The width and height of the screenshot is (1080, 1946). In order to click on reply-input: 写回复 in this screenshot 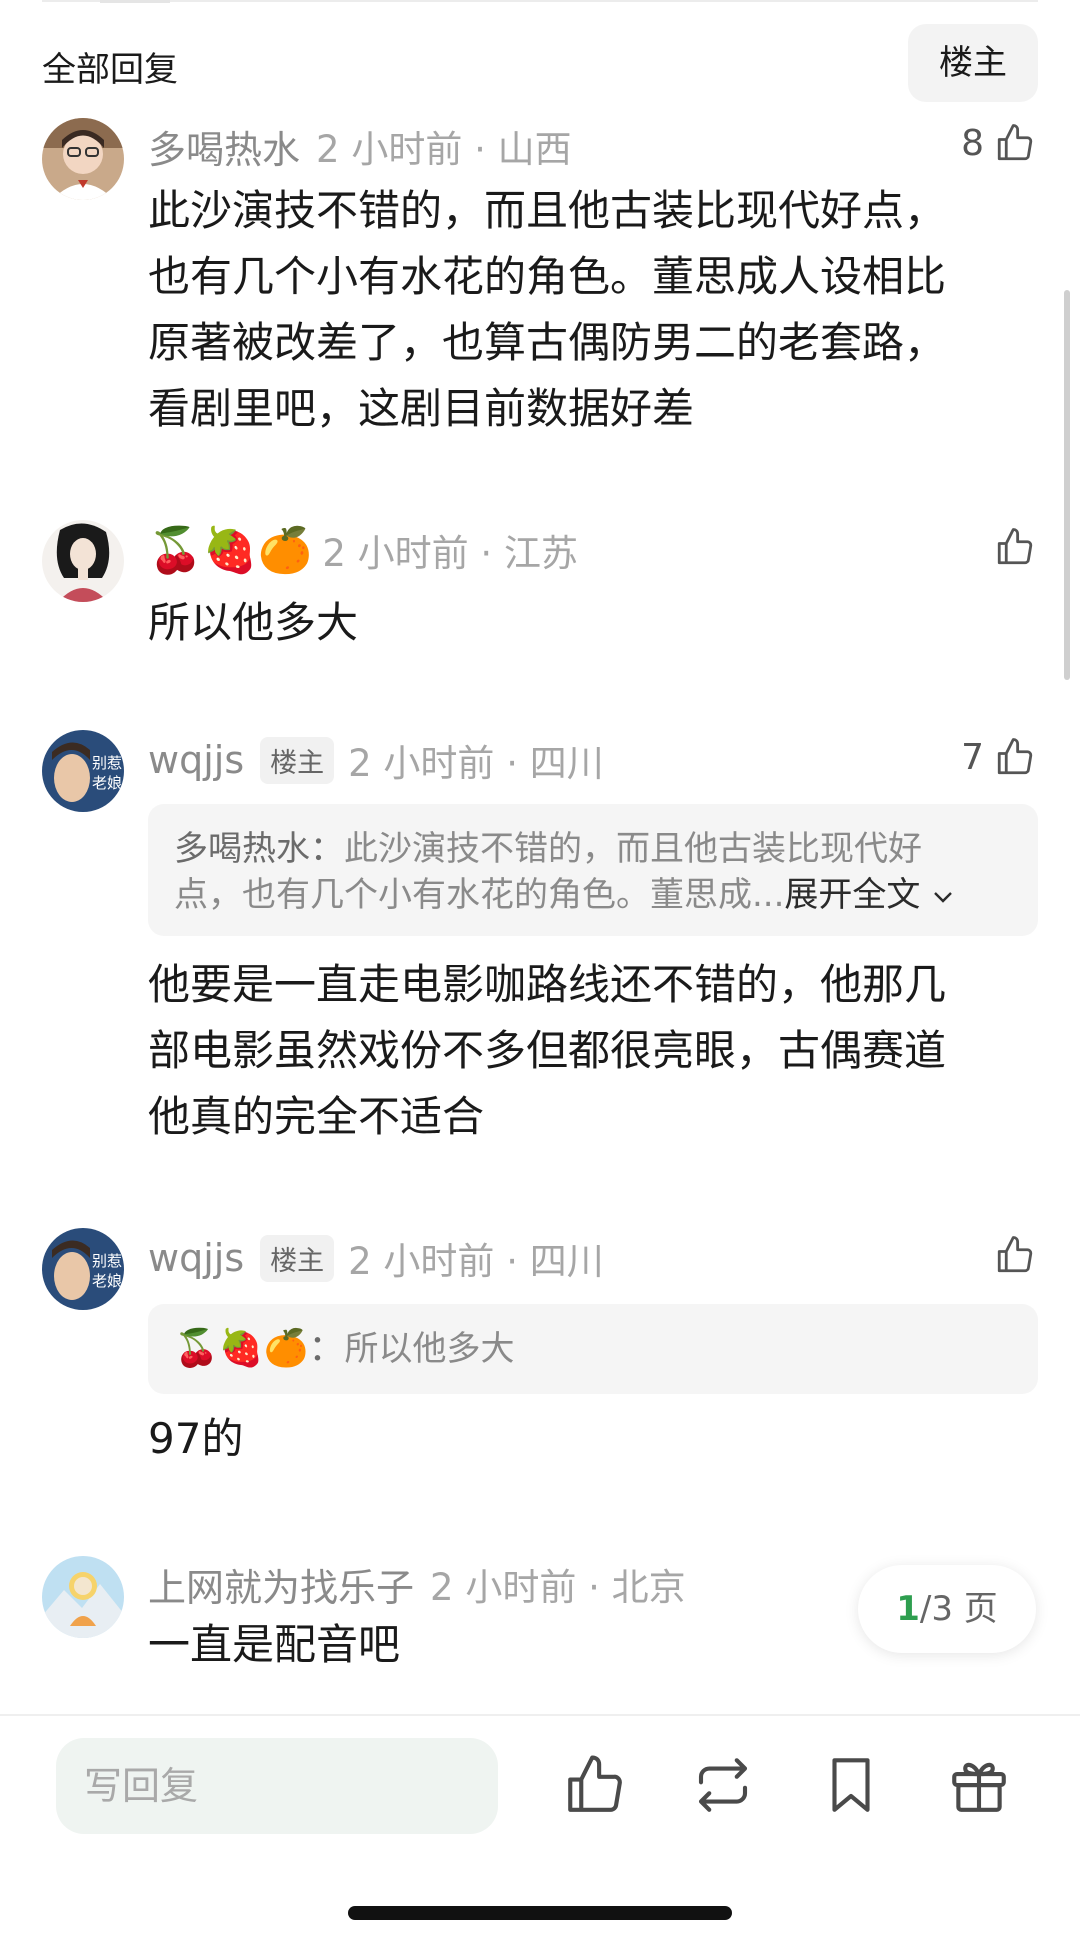, I will do `click(277, 1786)`.